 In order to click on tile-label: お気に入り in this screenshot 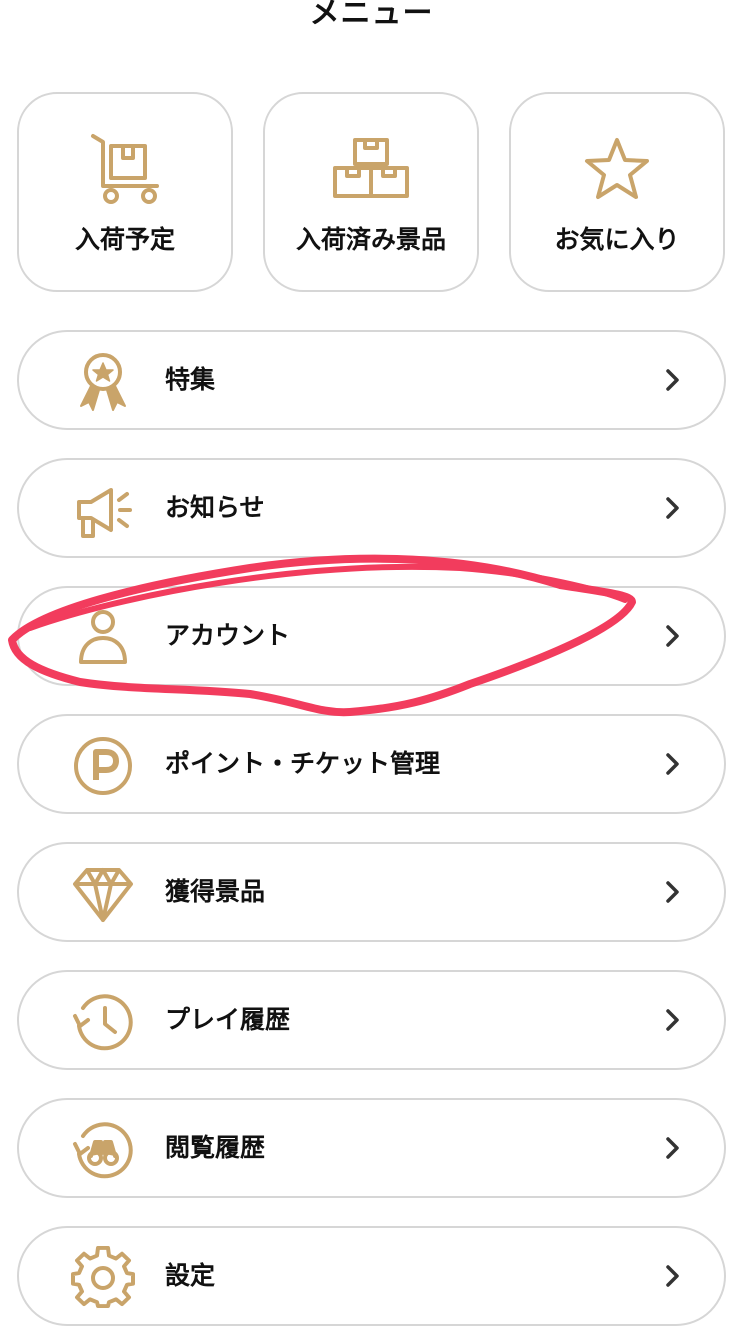, I will do `click(617, 239)`.